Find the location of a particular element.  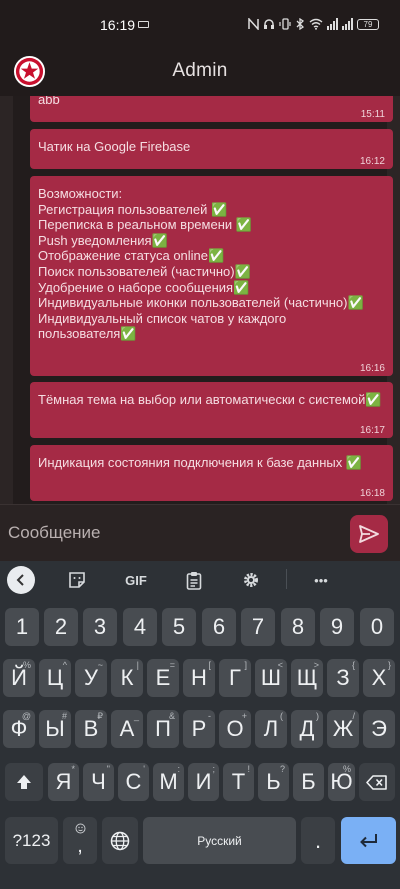

message-input is located at coordinates (165, 533).